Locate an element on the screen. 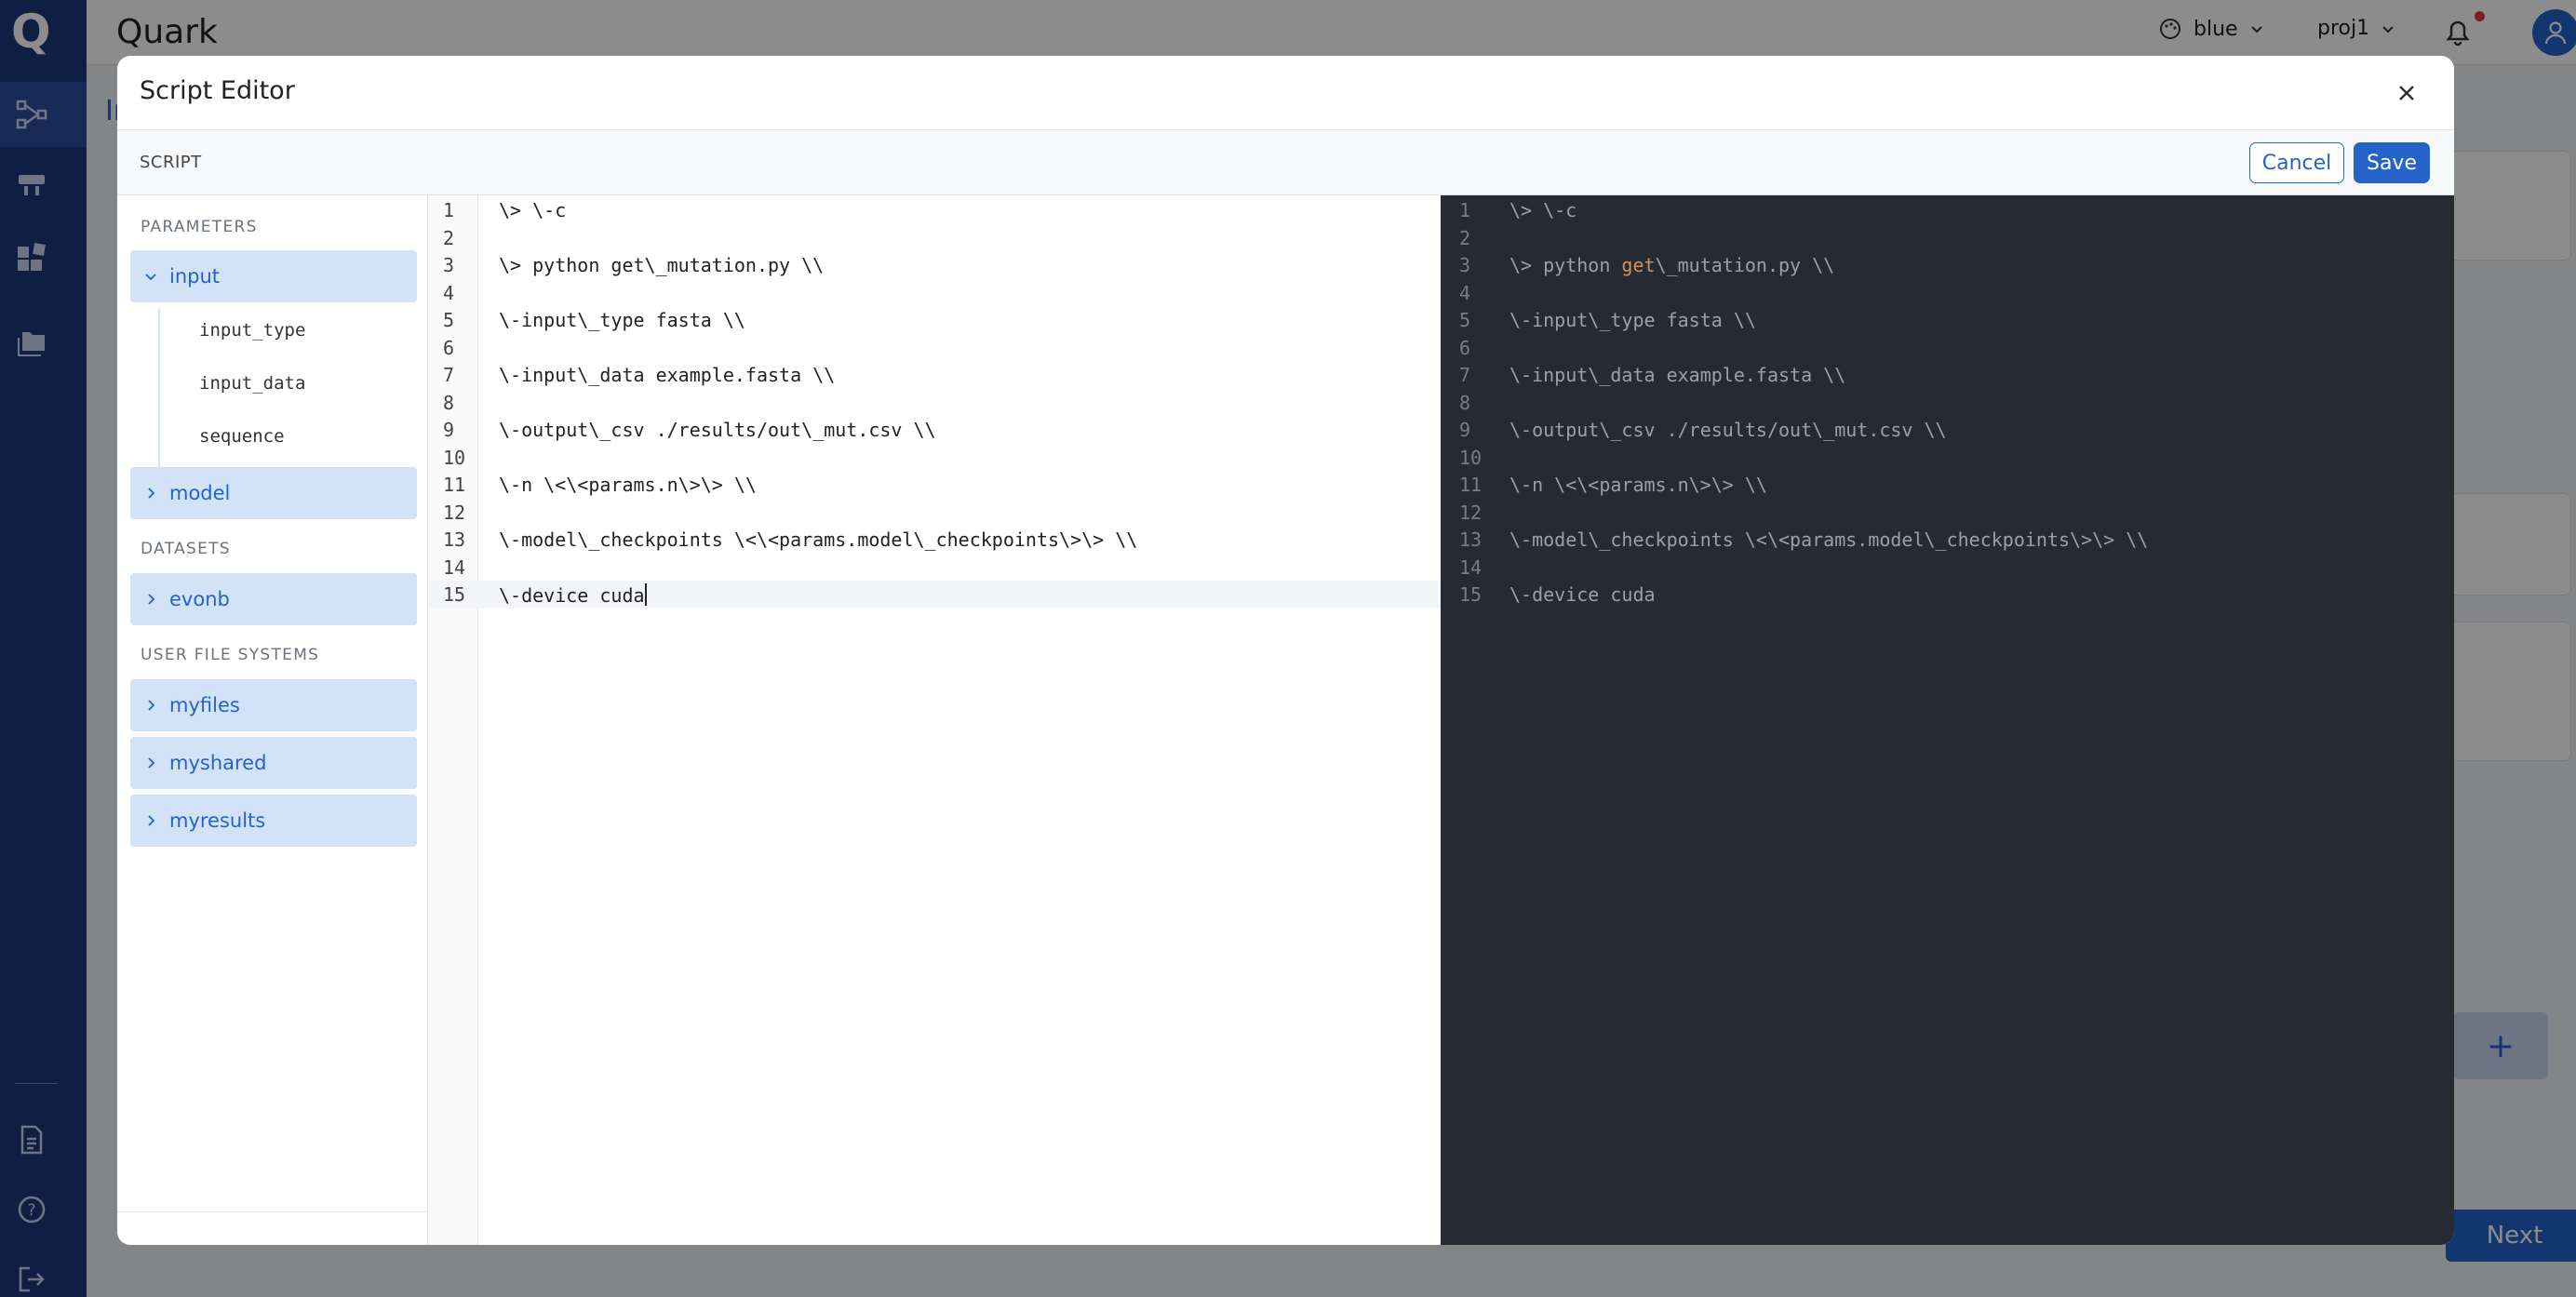 This screenshot has width=2576, height=1297. chevron-down-icon is located at coordinates (150, 276).